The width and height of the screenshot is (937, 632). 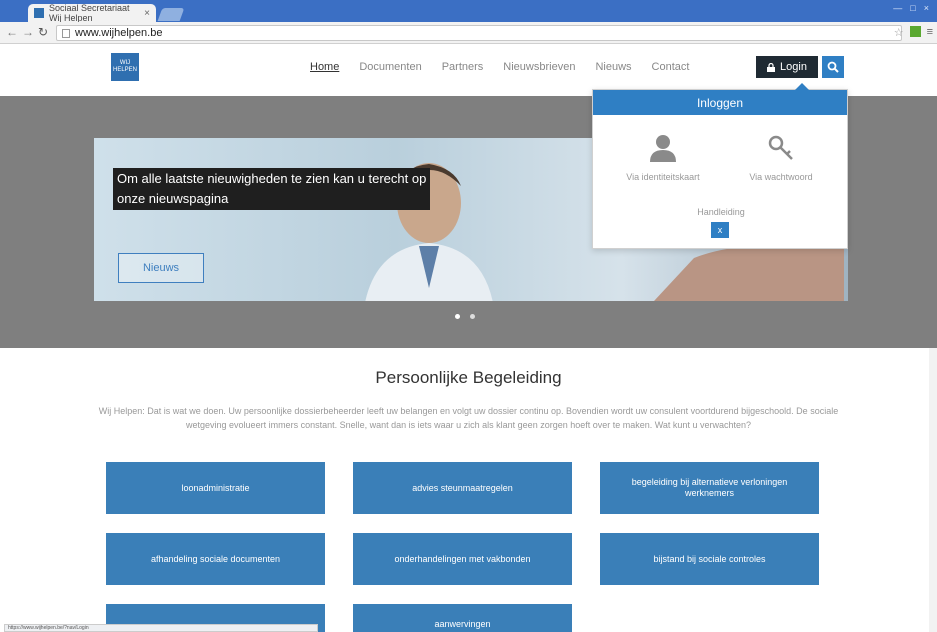 I want to click on section-title: Persoonlijke Begeleiding, so click(x=468, y=377).